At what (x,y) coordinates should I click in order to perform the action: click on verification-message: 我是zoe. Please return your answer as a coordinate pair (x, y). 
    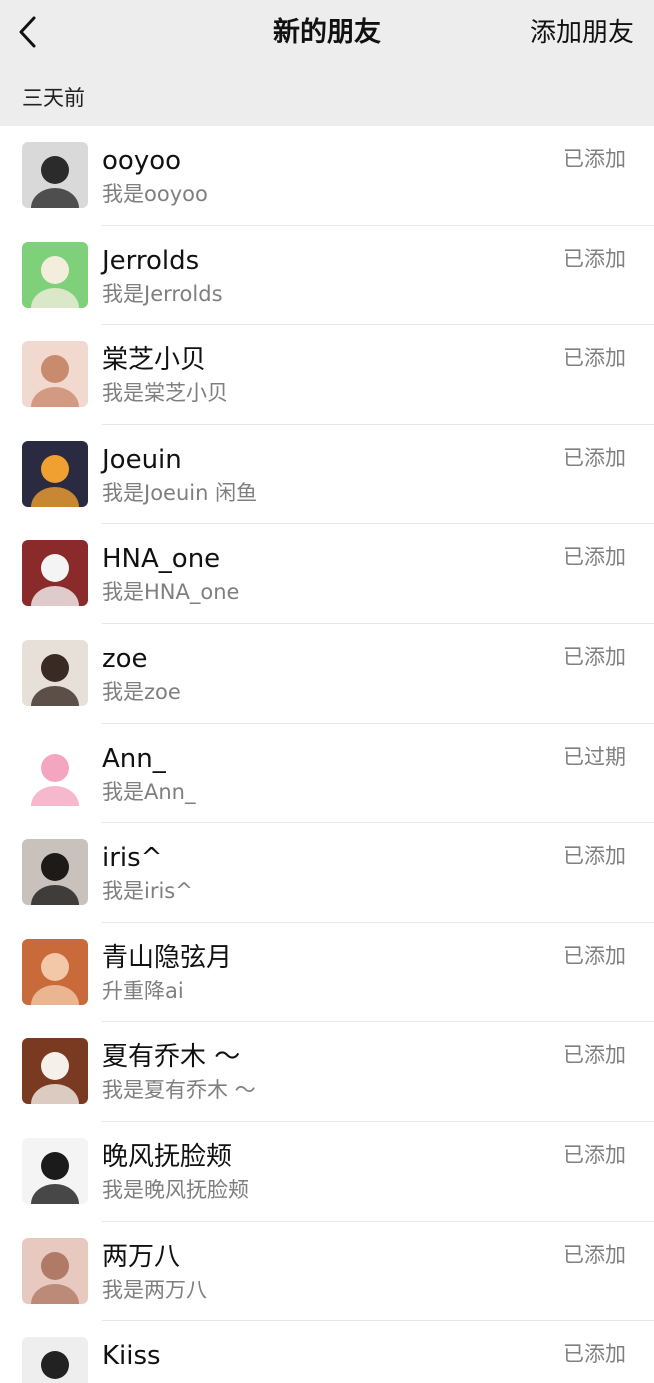
    Looking at the image, I should click on (141, 691).